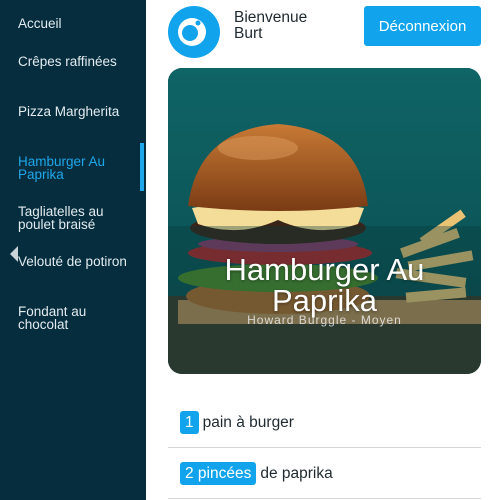 This screenshot has height=500, width=500. What do you see at coordinates (271, 25) in the screenshot?
I see `welcome-text: Bienvenue Burt` at bounding box center [271, 25].